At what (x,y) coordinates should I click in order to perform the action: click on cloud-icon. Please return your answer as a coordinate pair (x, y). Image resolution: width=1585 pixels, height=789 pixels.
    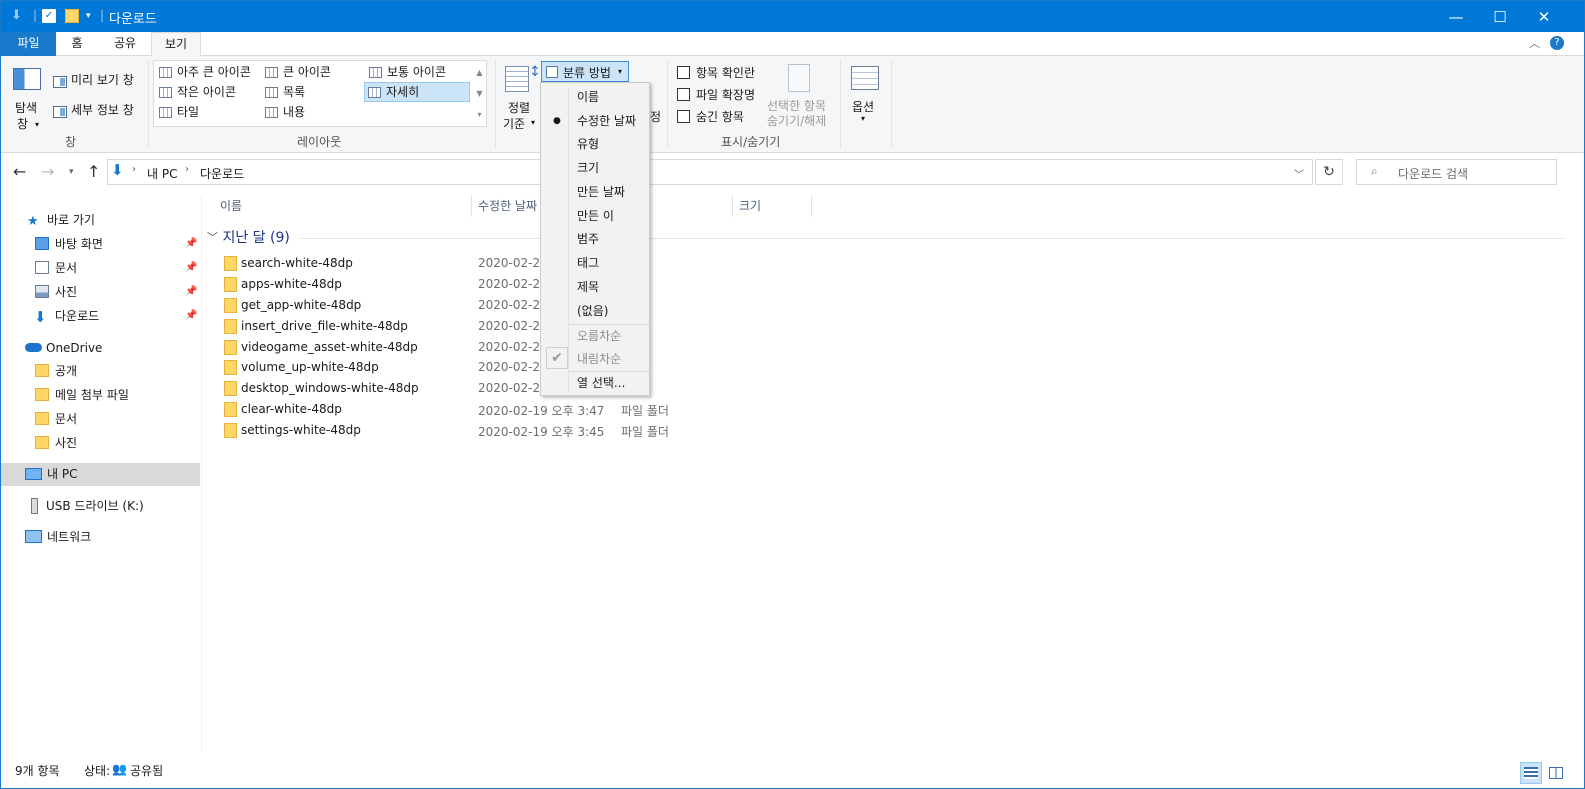
    Looking at the image, I should click on (33, 347).